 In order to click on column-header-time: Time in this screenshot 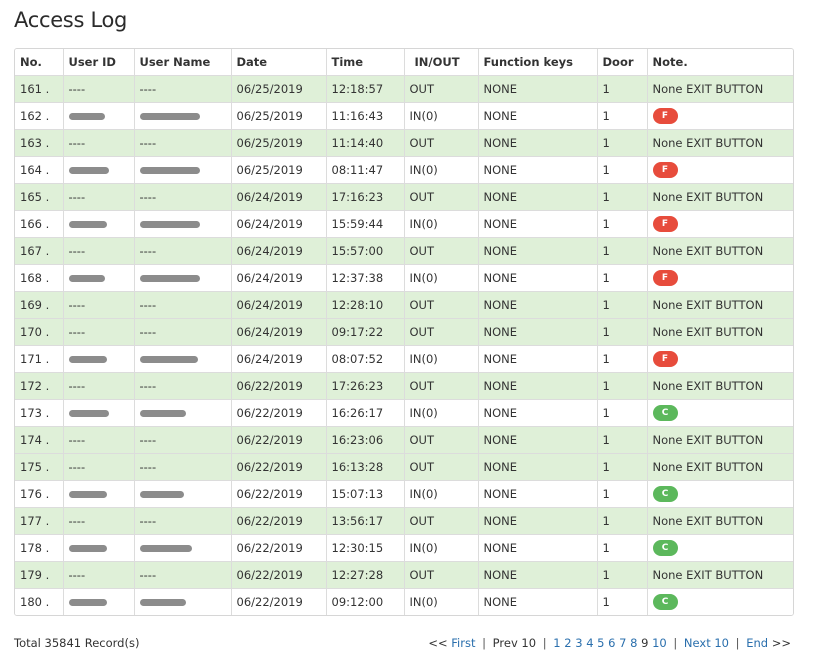, I will do `click(365, 62)`.